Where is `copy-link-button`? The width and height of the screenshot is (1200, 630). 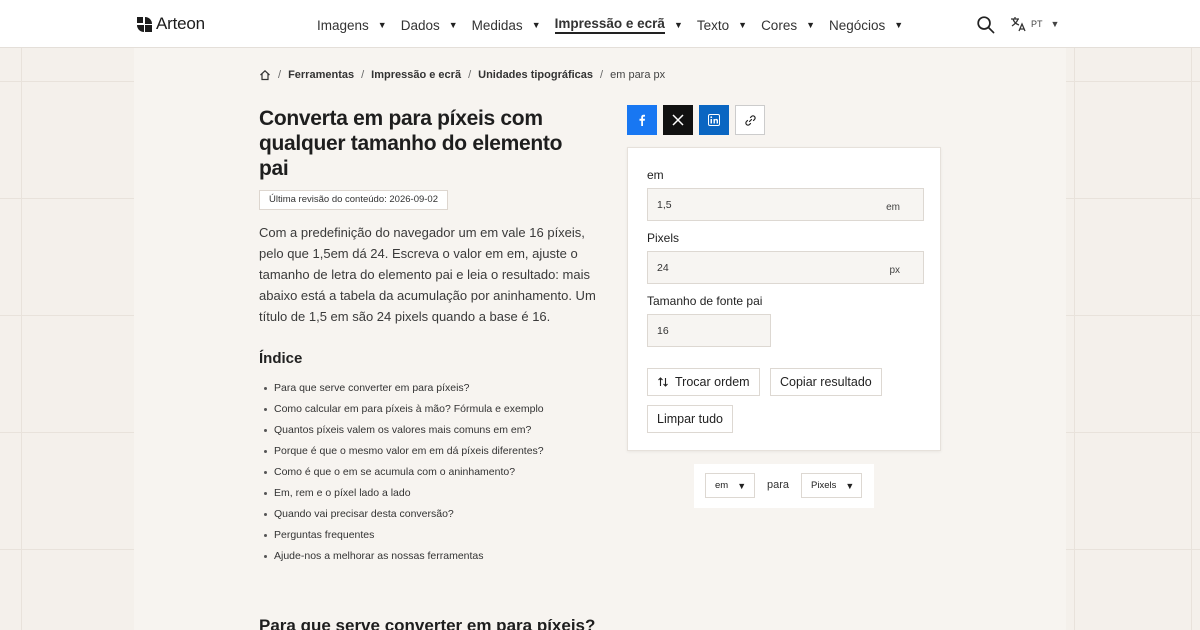 copy-link-button is located at coordinates (750, 120).